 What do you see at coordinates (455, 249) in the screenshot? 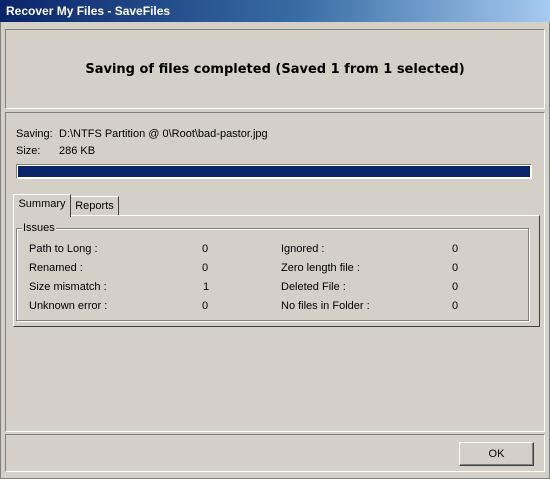
I see `ignored-value: 0` at bounding box center [455, 249].